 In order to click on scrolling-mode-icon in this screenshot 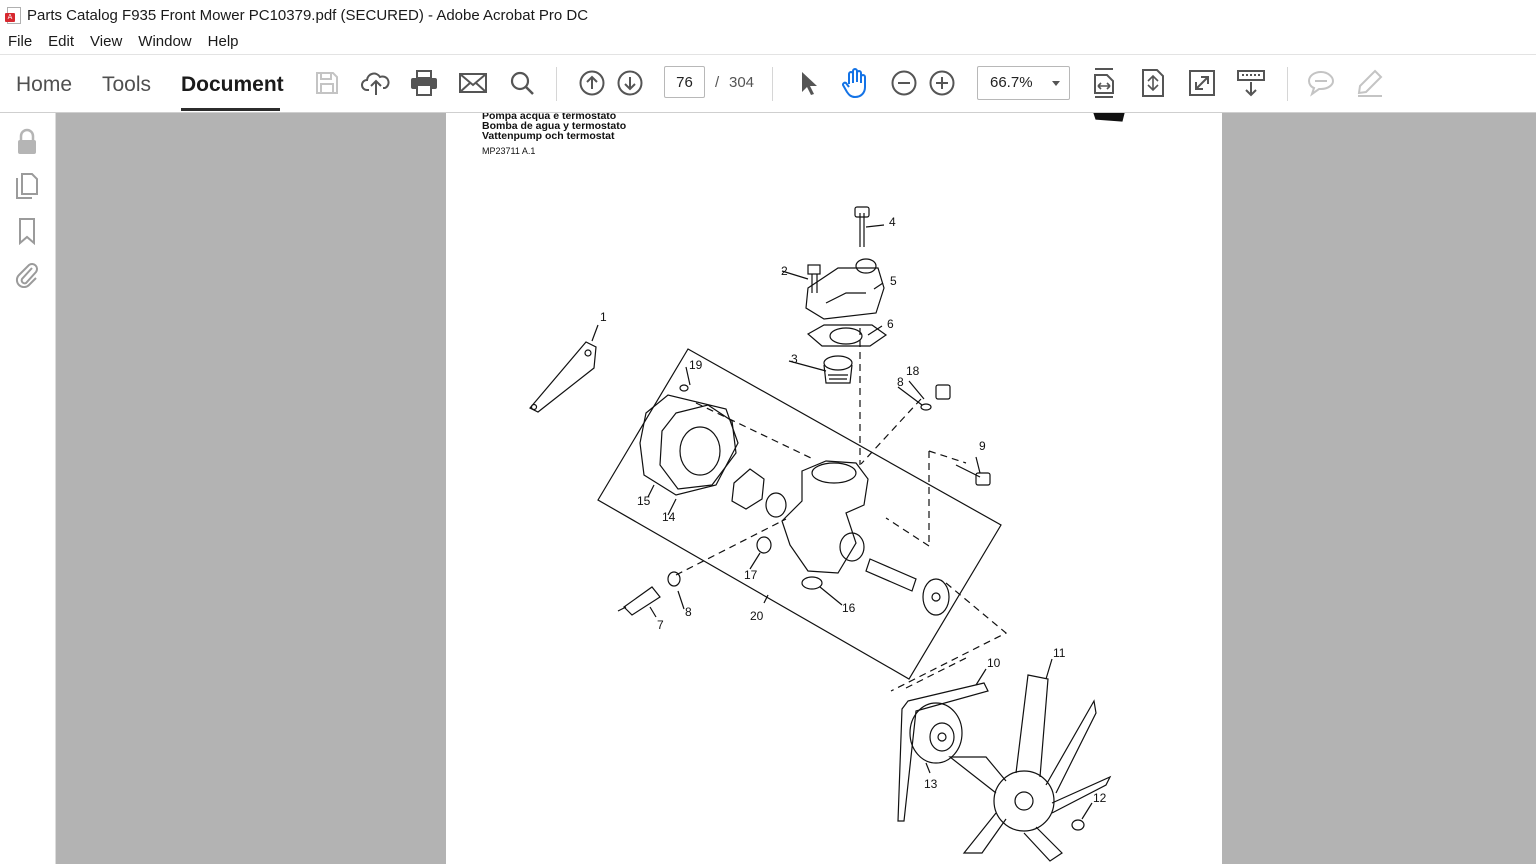, I will do `click(1251, 83)`.